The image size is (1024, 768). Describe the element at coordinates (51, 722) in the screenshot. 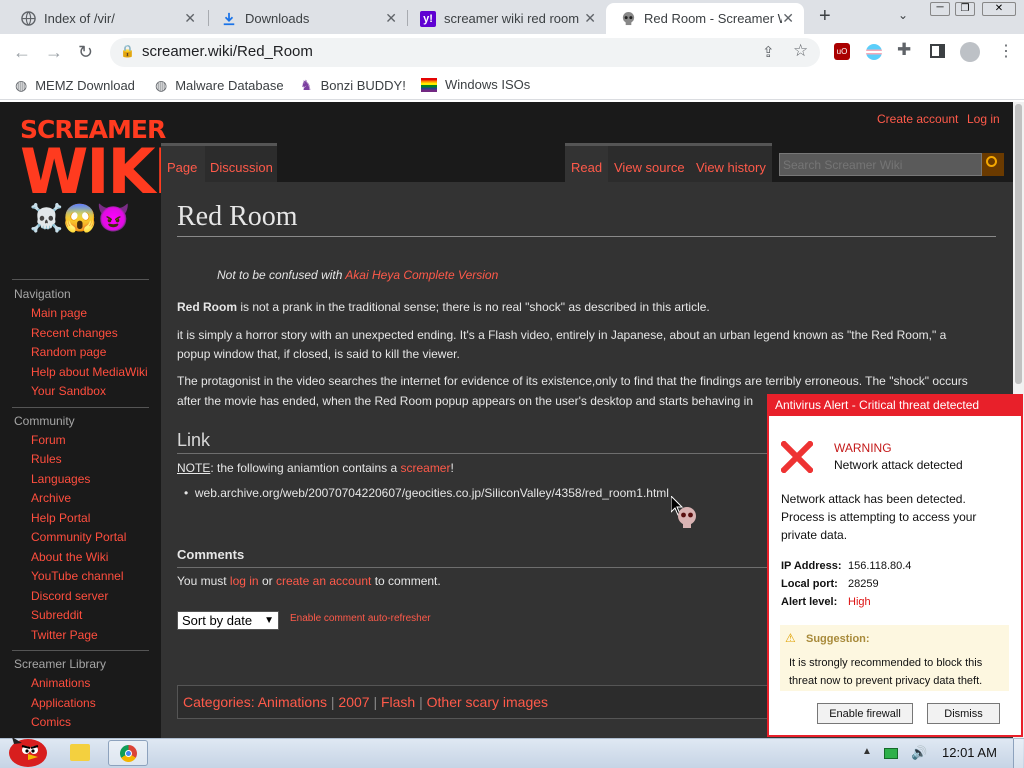

I see `sidebar-item-comics: Comics` at that location.